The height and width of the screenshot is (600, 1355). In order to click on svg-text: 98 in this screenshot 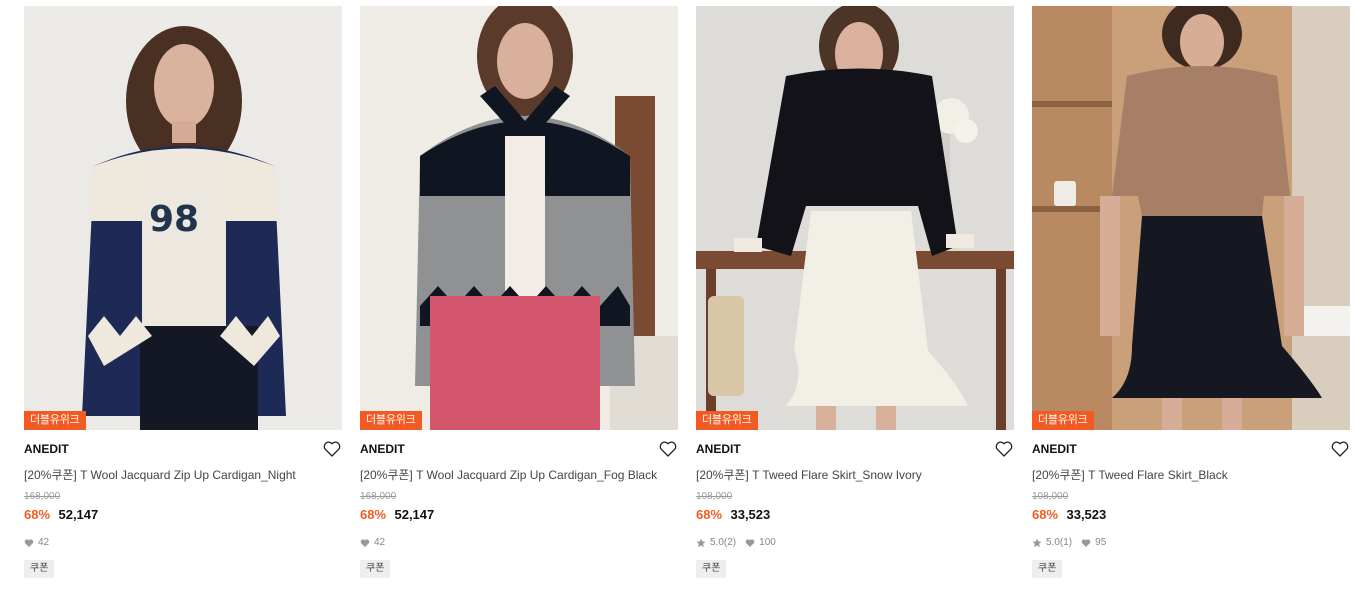, I will do `click(174, 219)`.